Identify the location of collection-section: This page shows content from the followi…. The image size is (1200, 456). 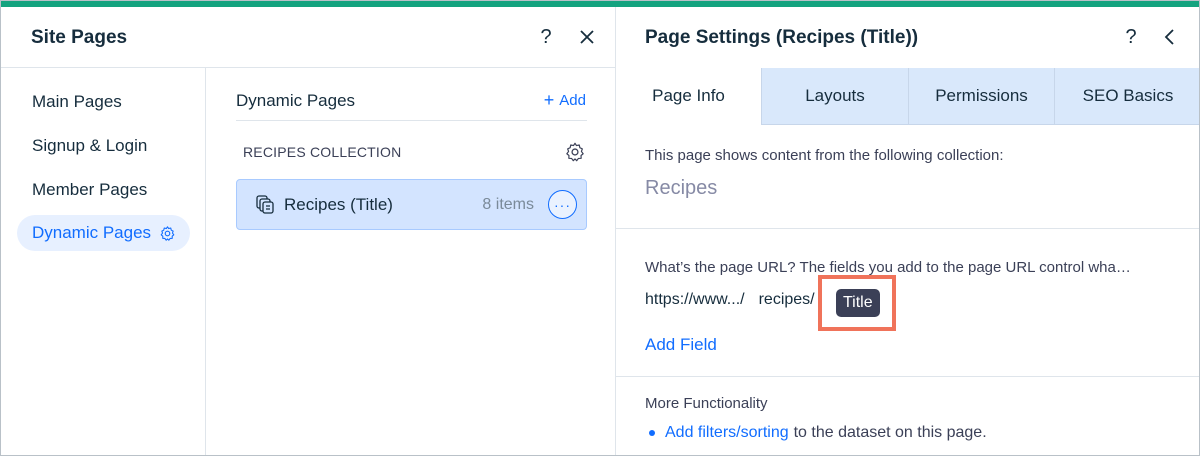
(907, 177).